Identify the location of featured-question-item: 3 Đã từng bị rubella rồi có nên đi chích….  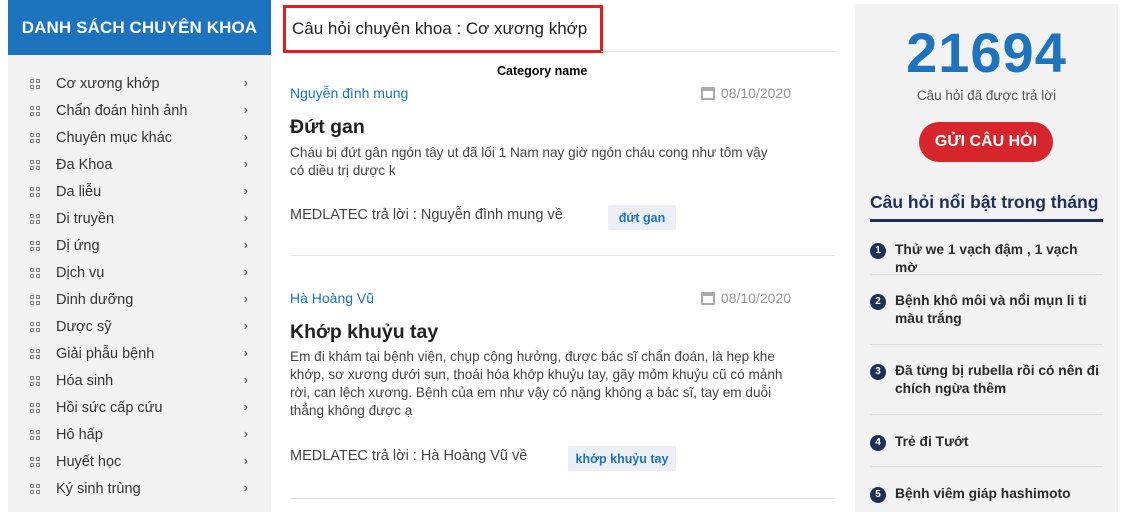
(986, 380).